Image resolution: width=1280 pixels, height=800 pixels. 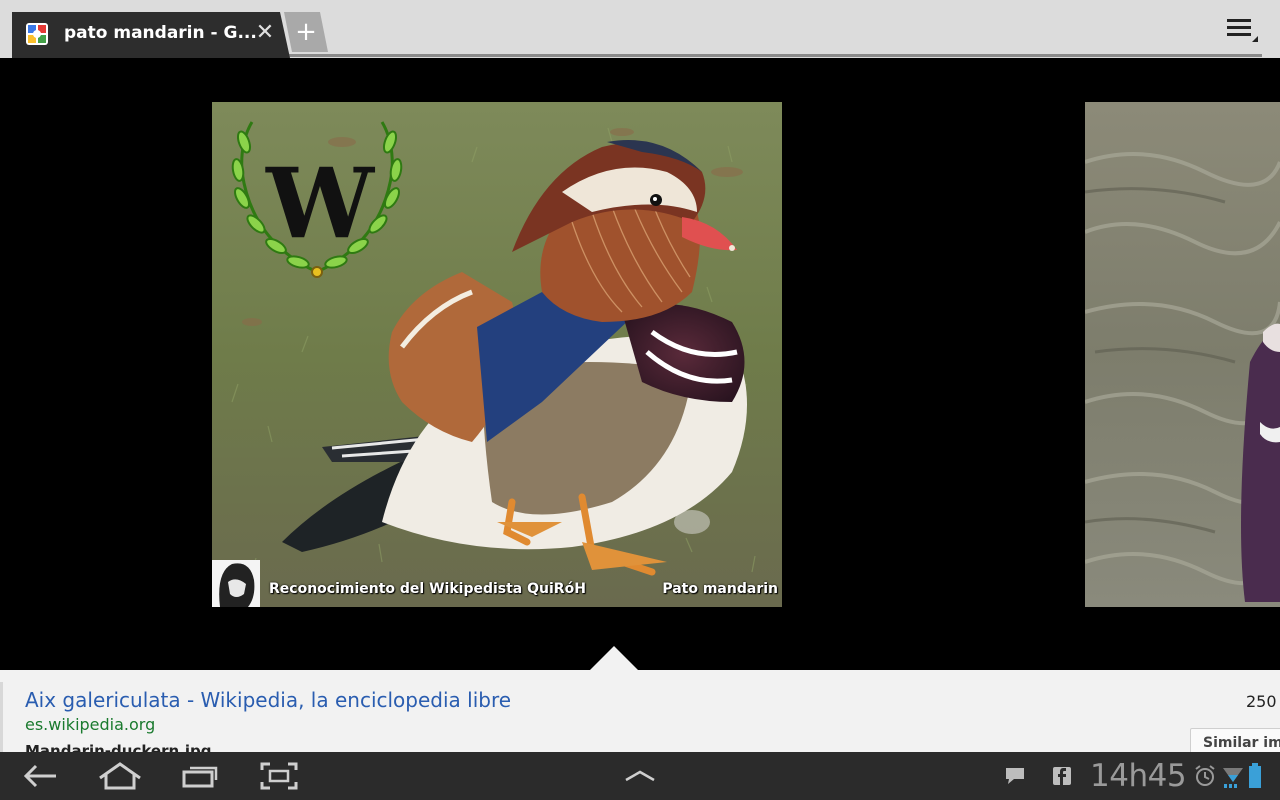 I want to click on android-system-bar: 14h45, so click(x=640, y=776).